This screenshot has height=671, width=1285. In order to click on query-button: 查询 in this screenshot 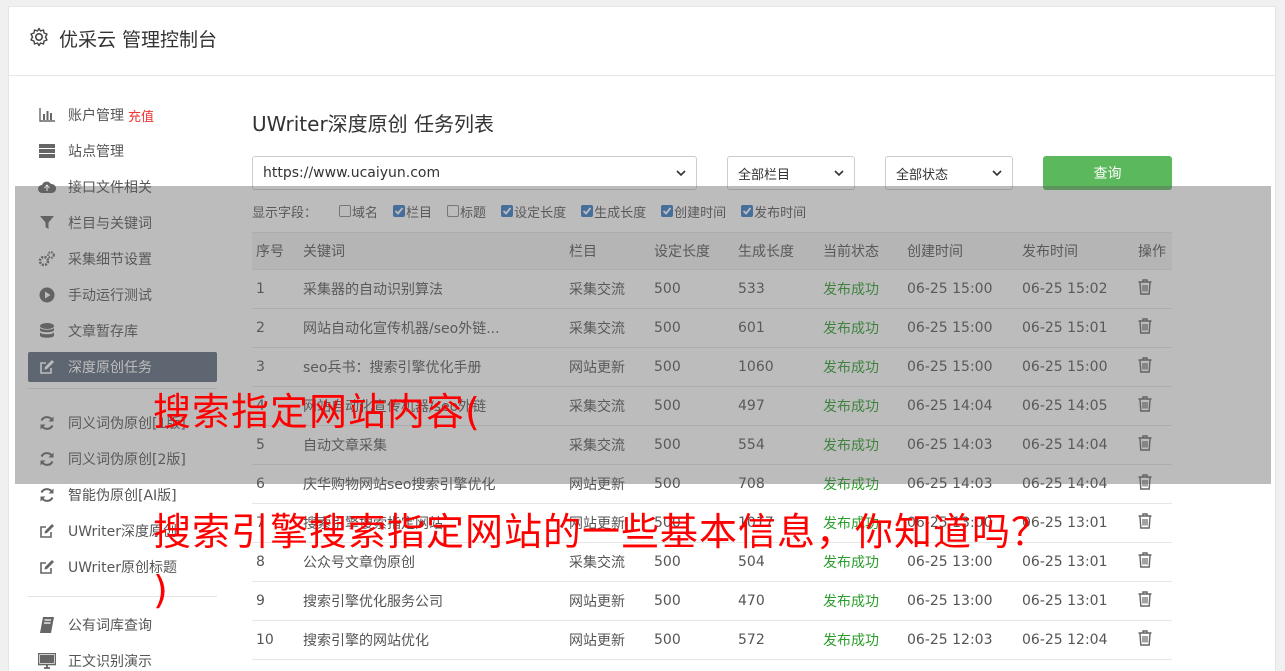, I will do `click(1107, 173)`.